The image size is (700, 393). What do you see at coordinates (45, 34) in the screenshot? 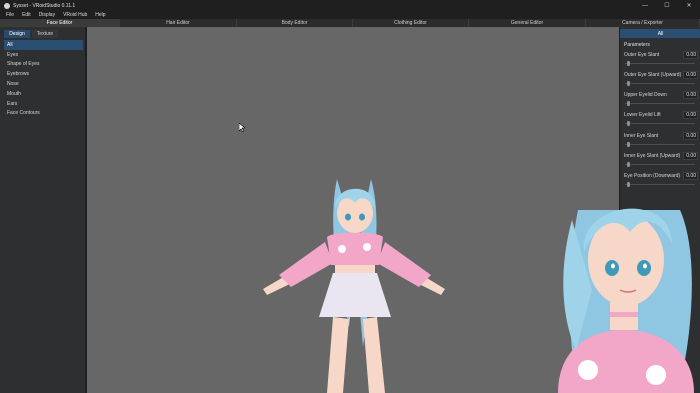
I see `subtab-texture: Texture` at bounding box center [45, 34].